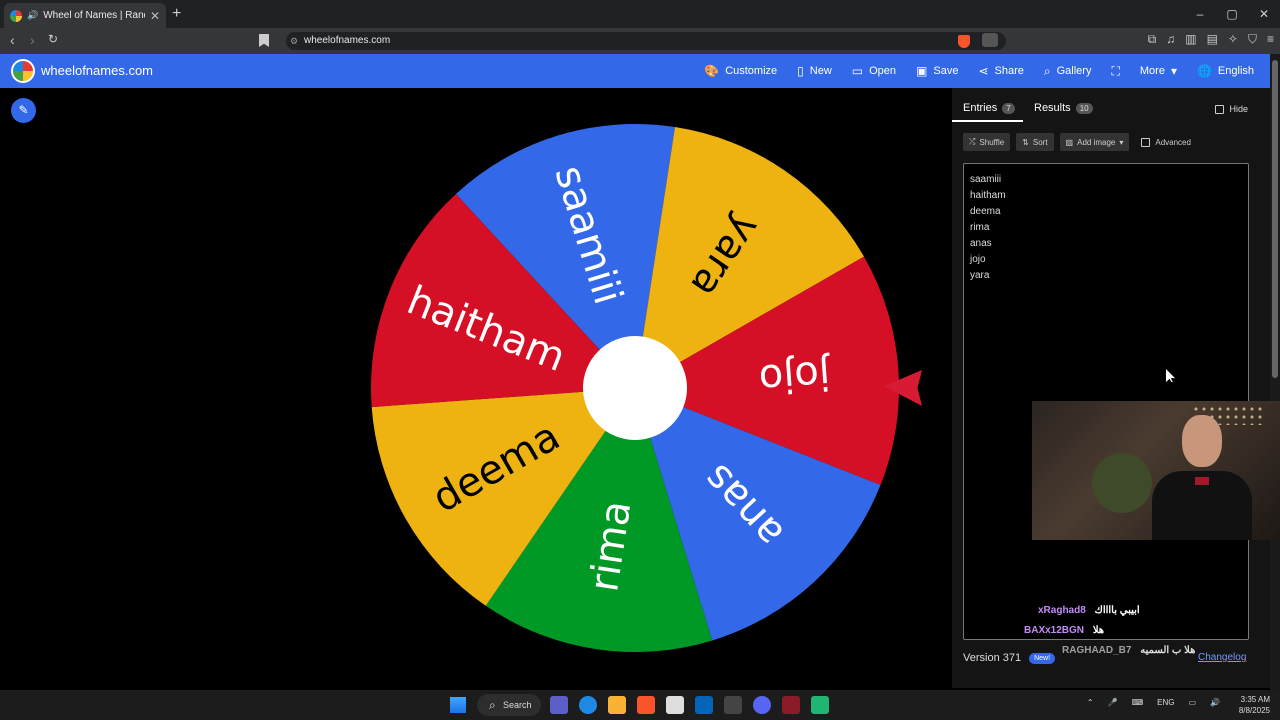 Image resolution: width=1280 pixels, height=720 pixels. What do you see at coordinates (1238, 109) in the screenshot?
I see `hide-label: Hide` at bounding box center [1238, 109].